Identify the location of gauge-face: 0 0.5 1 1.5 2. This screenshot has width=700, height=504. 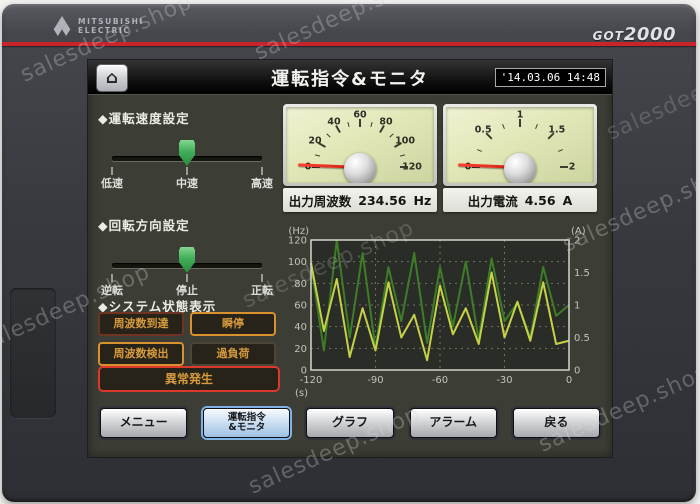
(520, 145).